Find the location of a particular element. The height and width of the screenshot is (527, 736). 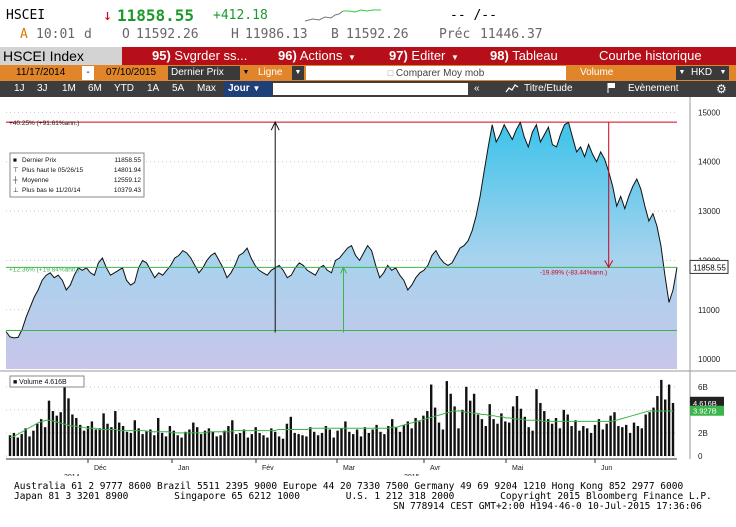

price-change: +412.18 is located at coordinates (240, 15).